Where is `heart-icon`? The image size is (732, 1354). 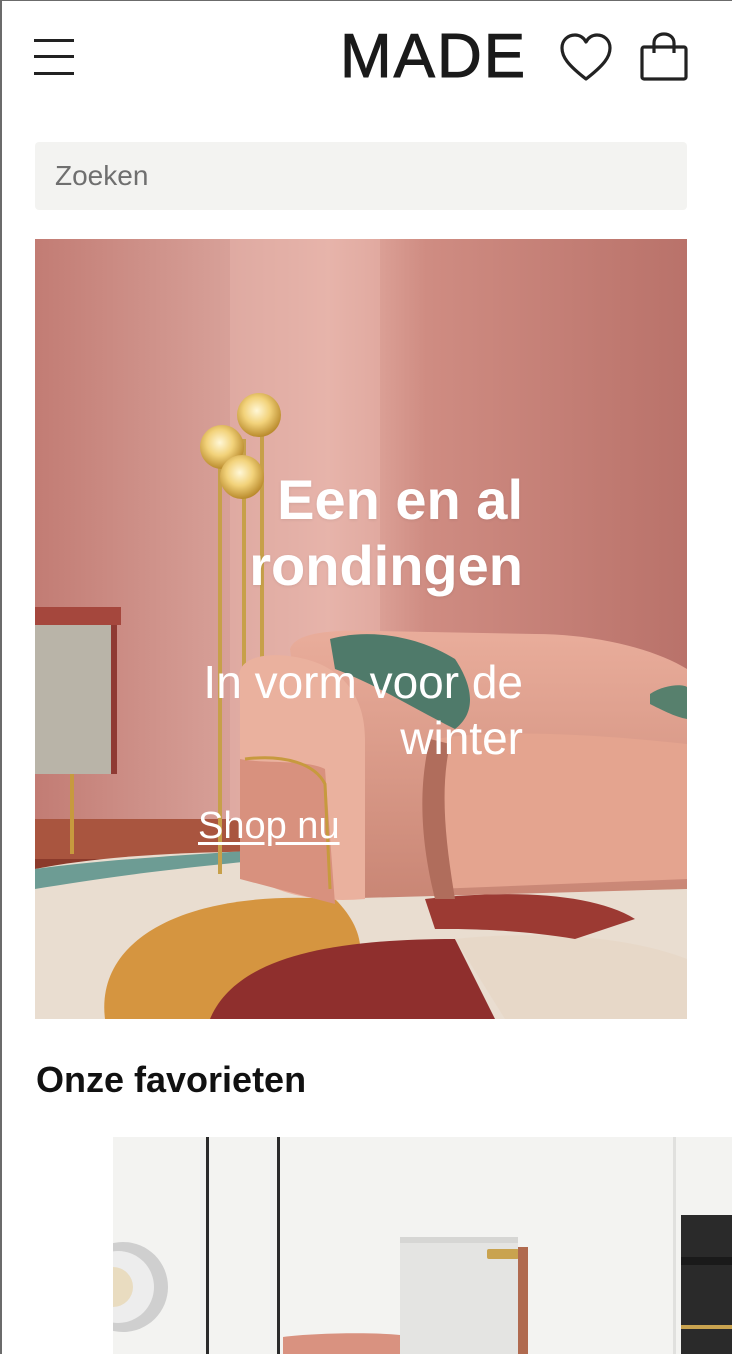 heart-icon is located at coordinates (586, 57).